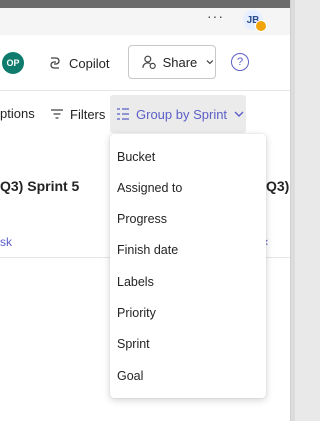 Image resolution: width=320 pixels, height=421 pixels. I want to click on menu-item-finish-date: Finish date, so click(147, 250).